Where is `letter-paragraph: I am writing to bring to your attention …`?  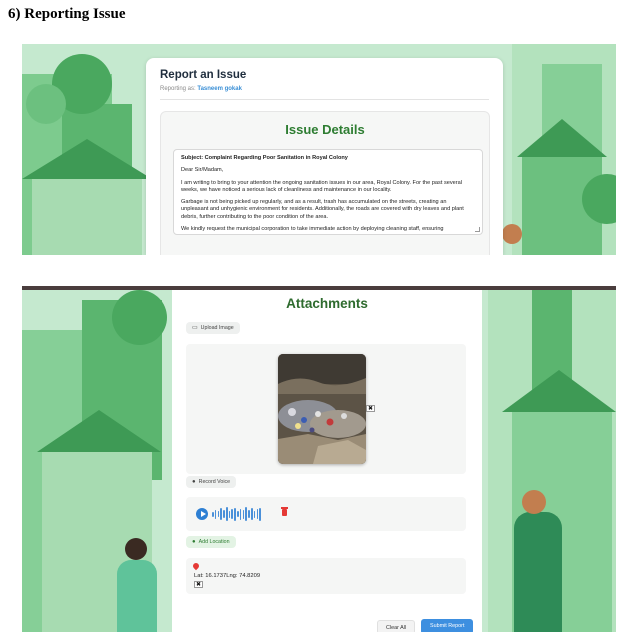
letter-paragraph: I am writing to bring to your attention … is located at coordinates (321, 186).